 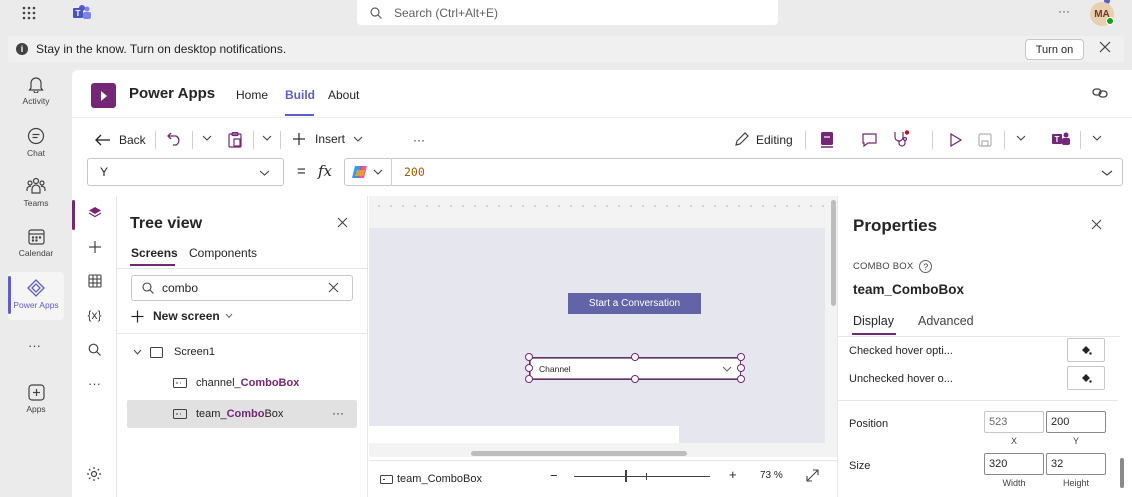 I want to click on size-width-input: 320, so click(x=1014, y=464).